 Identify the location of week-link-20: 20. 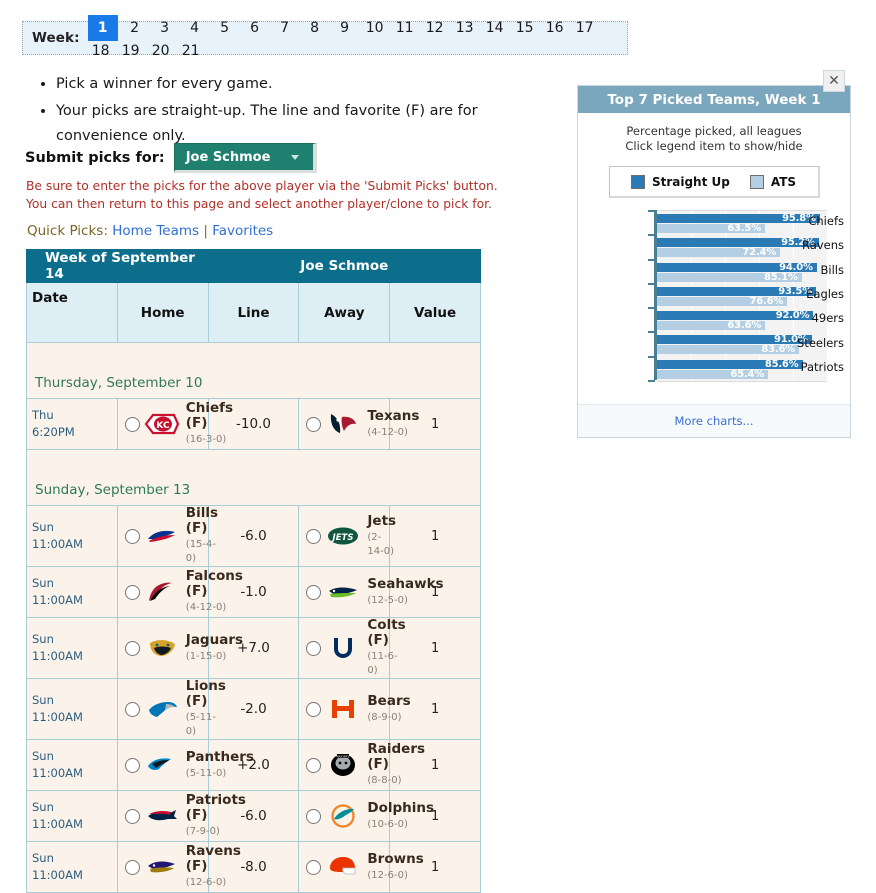
(161, 51).